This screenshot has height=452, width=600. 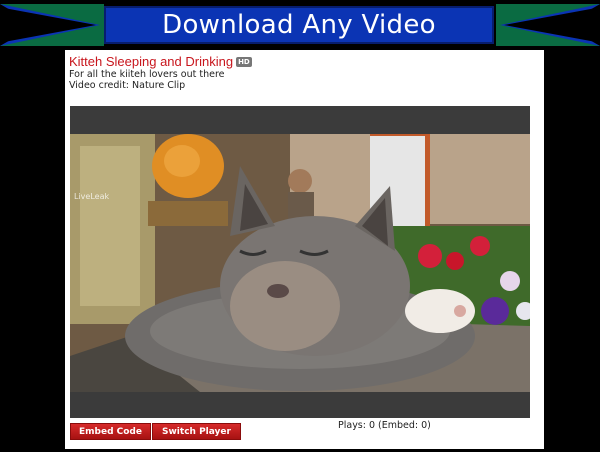 What do you see at coordinates (127, 85) in the screenshot?
I see `video-credit: Video credit: Nature Clip` at bounding box center [127, 85].